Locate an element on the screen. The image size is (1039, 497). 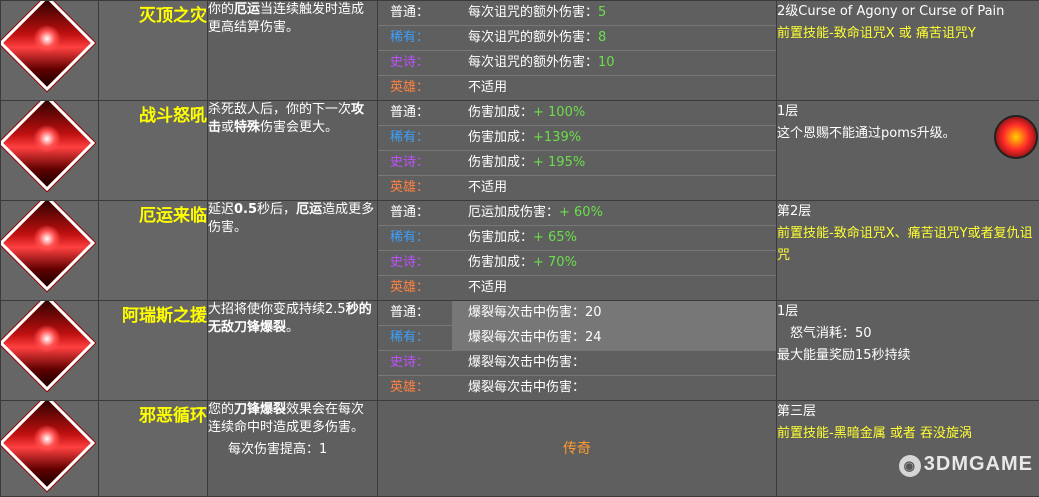
rarity-effect-value: 8 is located at coordinates (602, 37).